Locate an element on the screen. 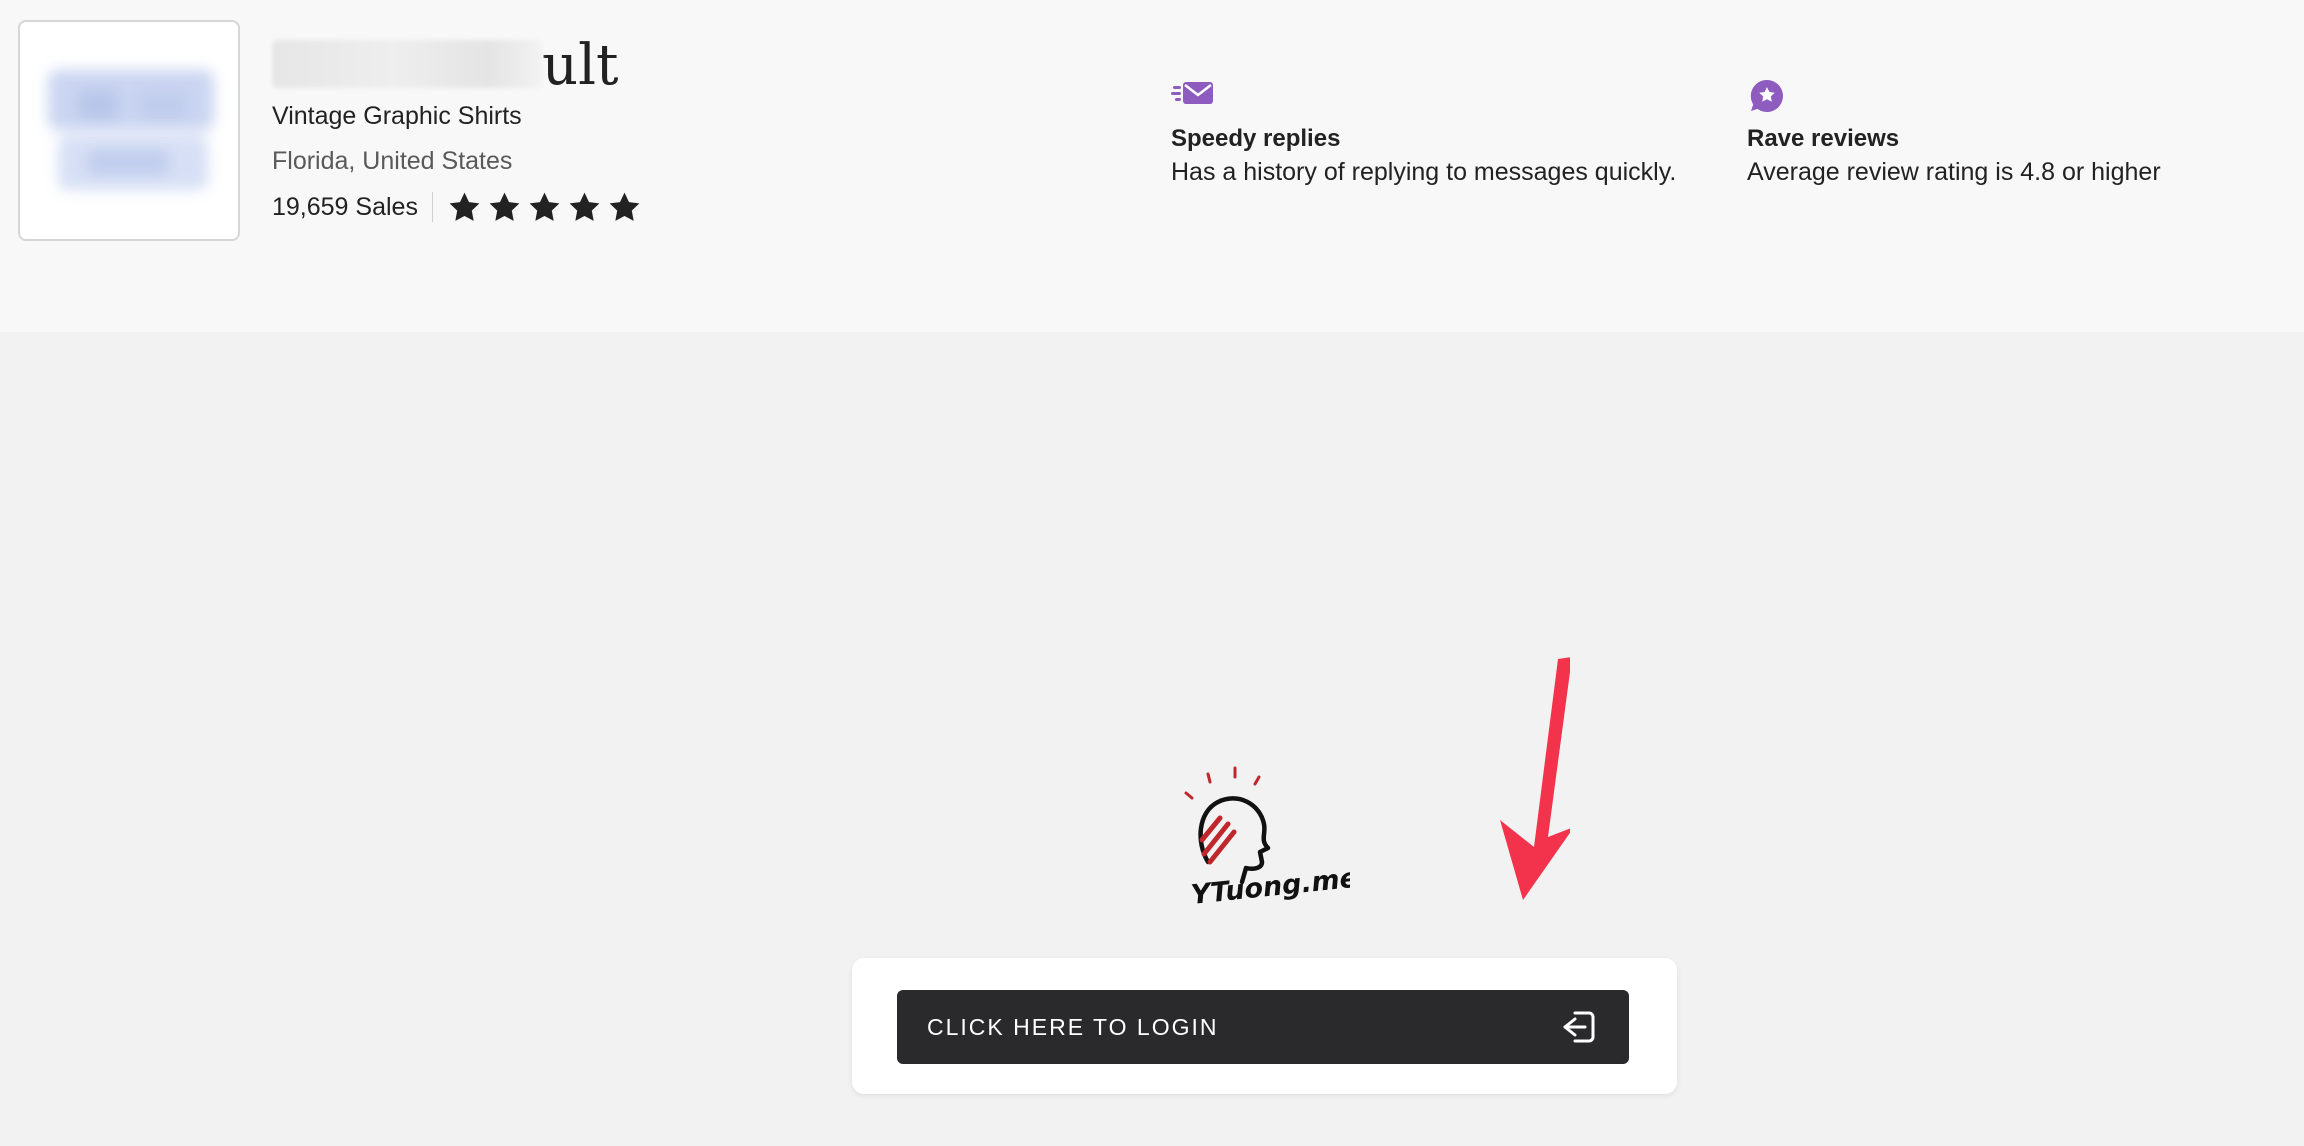  divider is located at coordinates (432, 207).